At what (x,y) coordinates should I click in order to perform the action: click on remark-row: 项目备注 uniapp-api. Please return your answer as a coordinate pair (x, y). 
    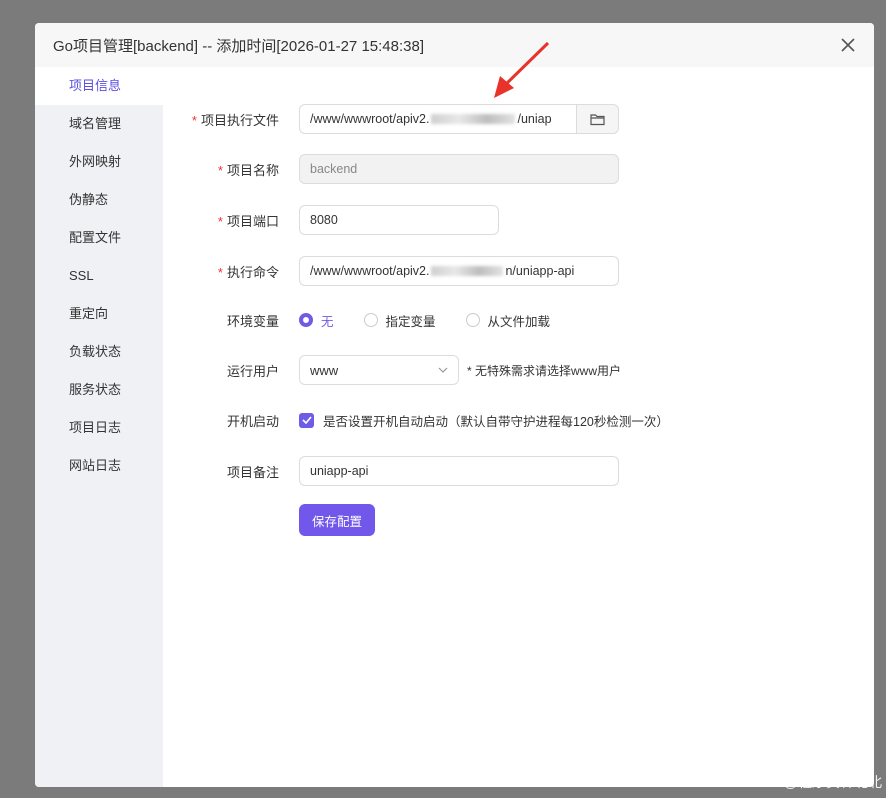
    Looking at the image, I should click on (391, 471).